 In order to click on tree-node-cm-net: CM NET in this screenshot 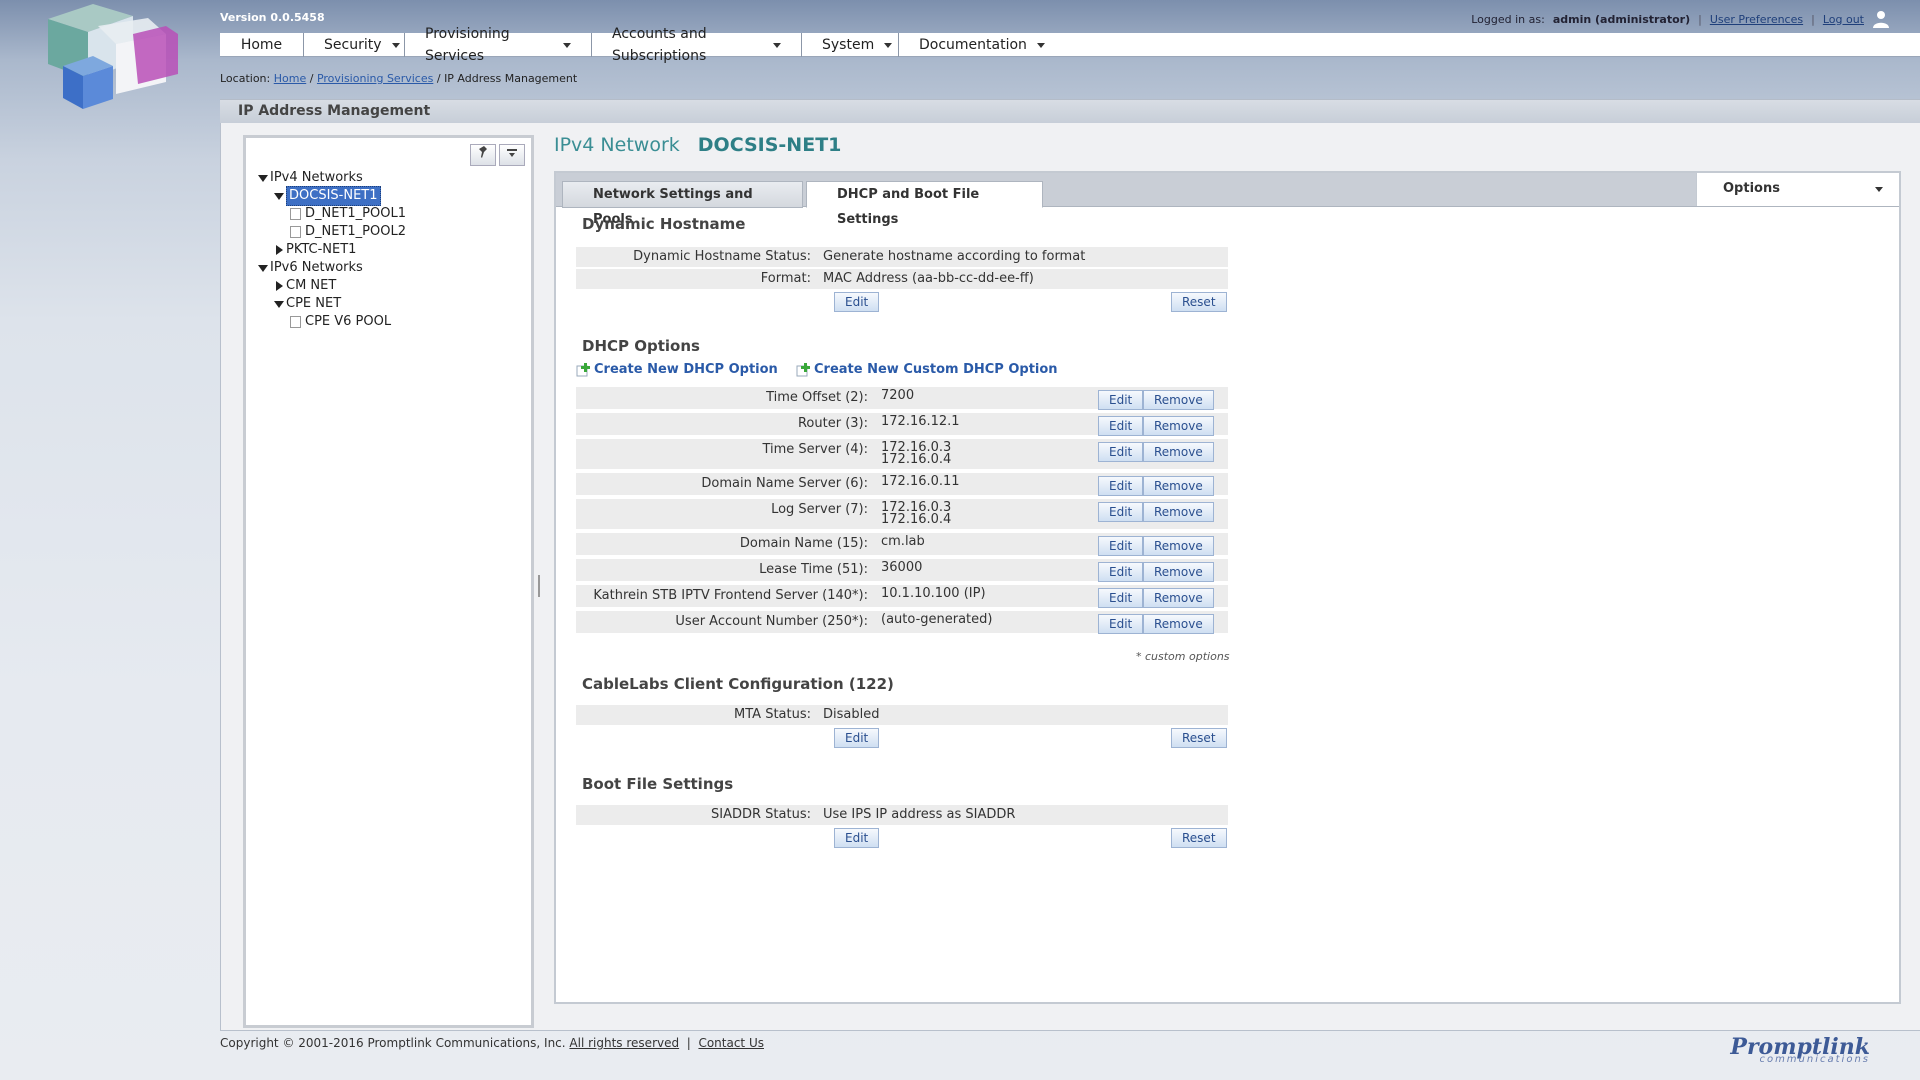, I will do `click(331, 286)`.